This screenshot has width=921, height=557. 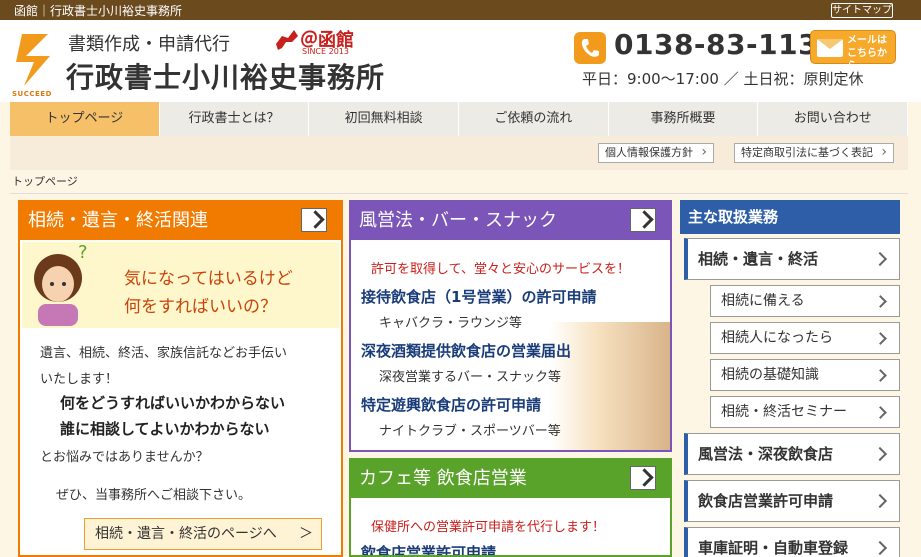 I want to click on nav-free-consultation: 初回無料相談, so click(x=384, y=119).